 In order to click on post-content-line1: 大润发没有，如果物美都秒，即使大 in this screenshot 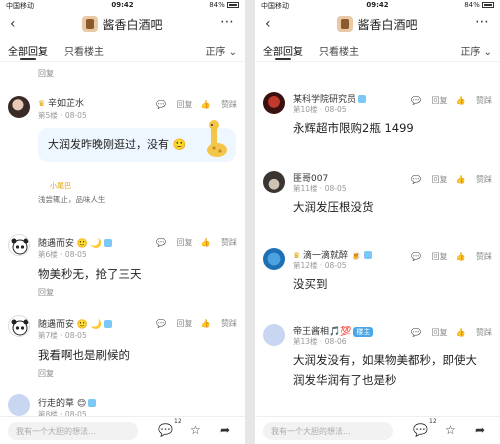, I will do `click(385, 360)`.